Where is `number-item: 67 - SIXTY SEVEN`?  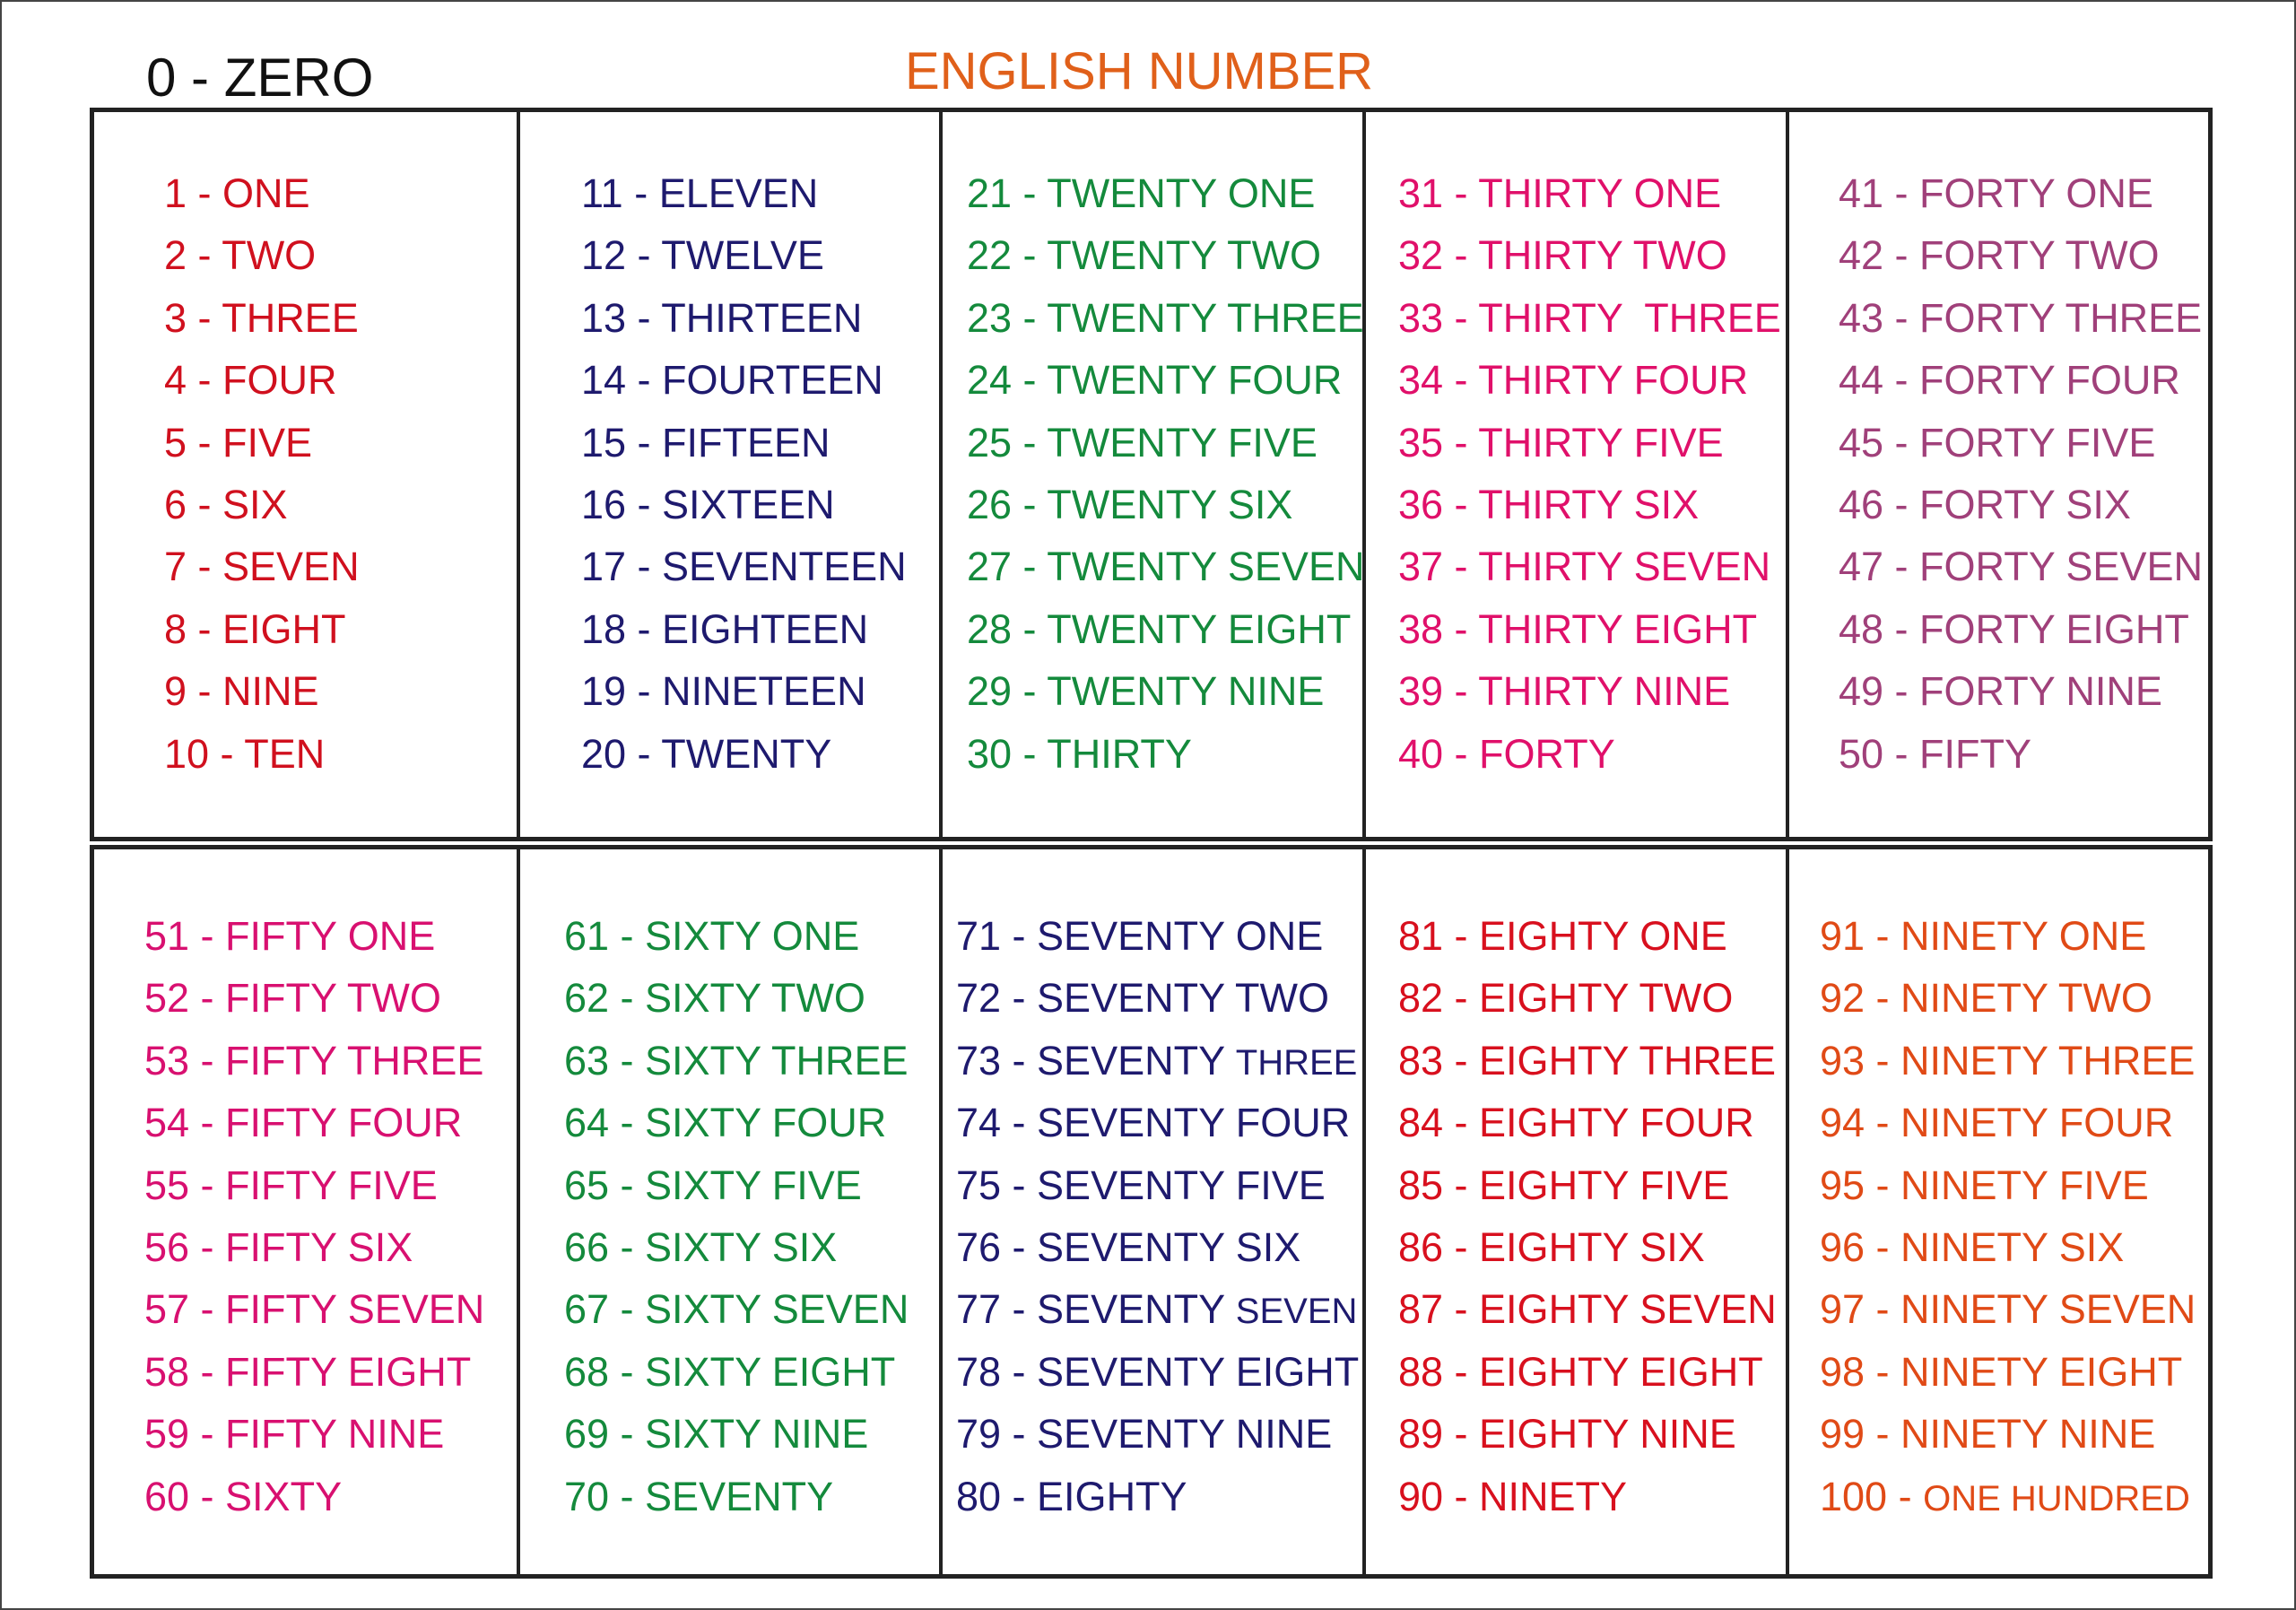 number-item: 67 - SIXTY SEVEN is located at coordinates (736, 1309).